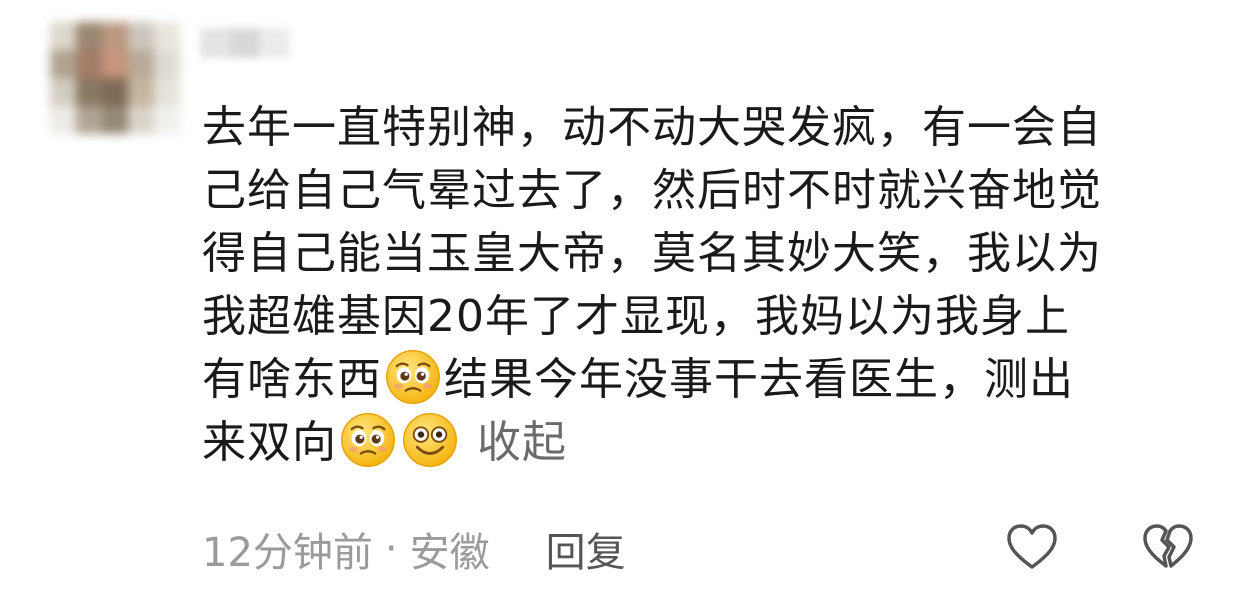 This screenshot has height=612, width=1260. I want to click on username, so click(245, 43).